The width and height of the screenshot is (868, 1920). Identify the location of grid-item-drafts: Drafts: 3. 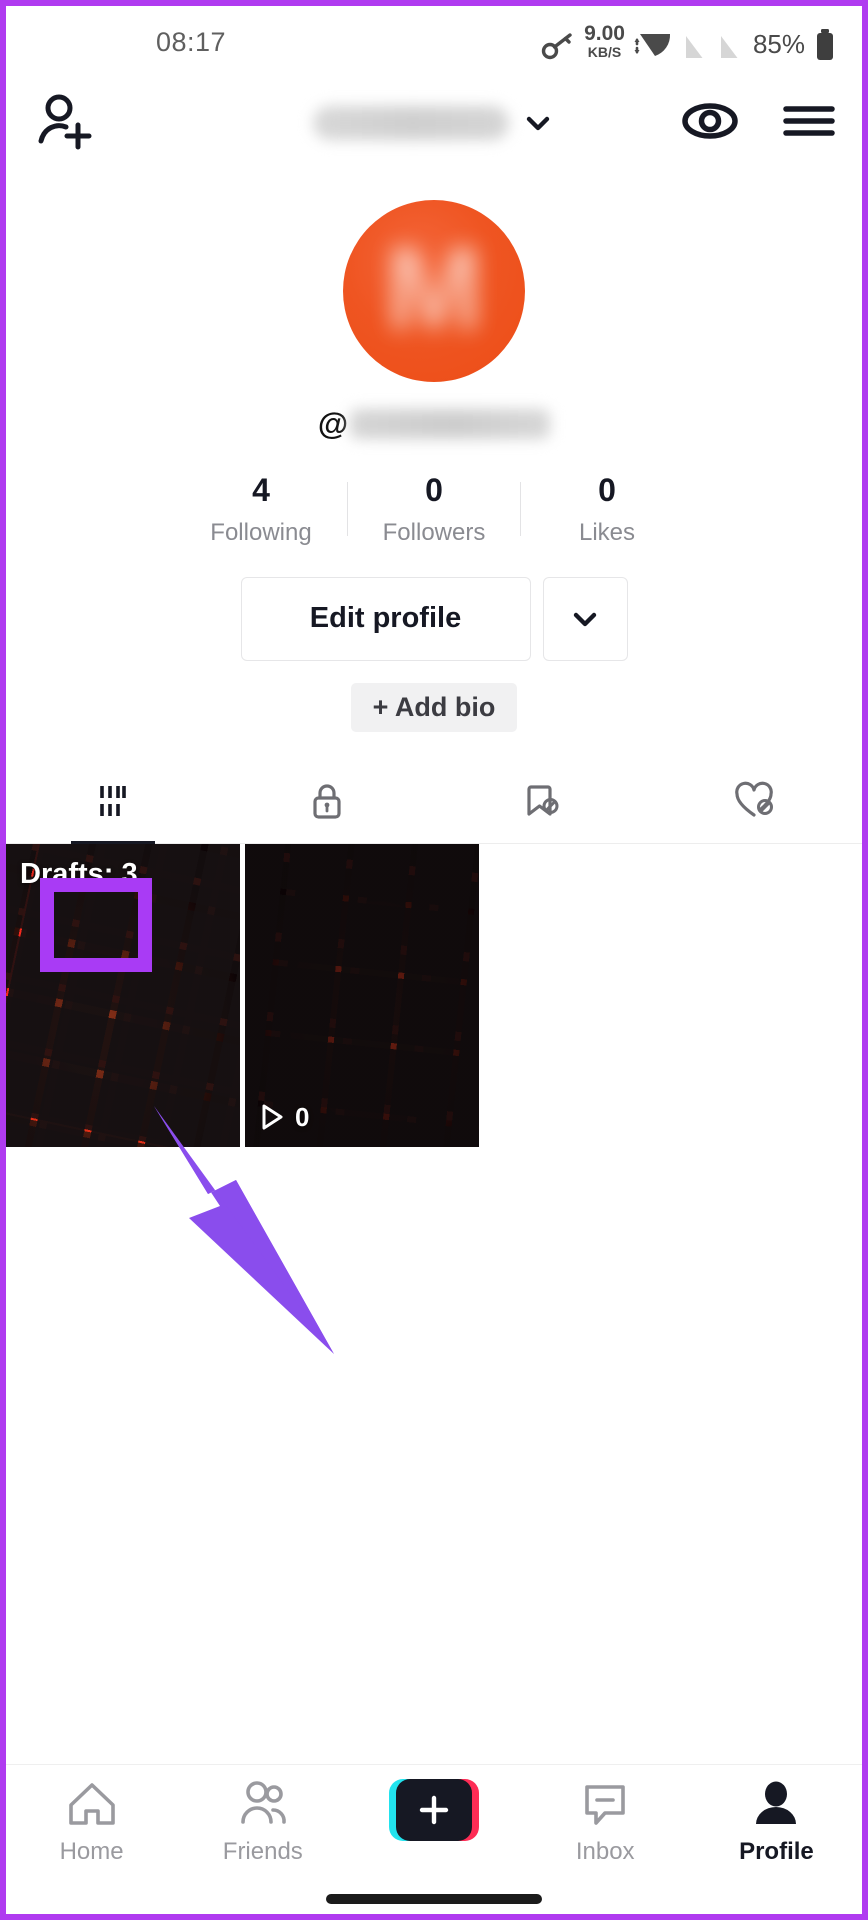
(123, 995).